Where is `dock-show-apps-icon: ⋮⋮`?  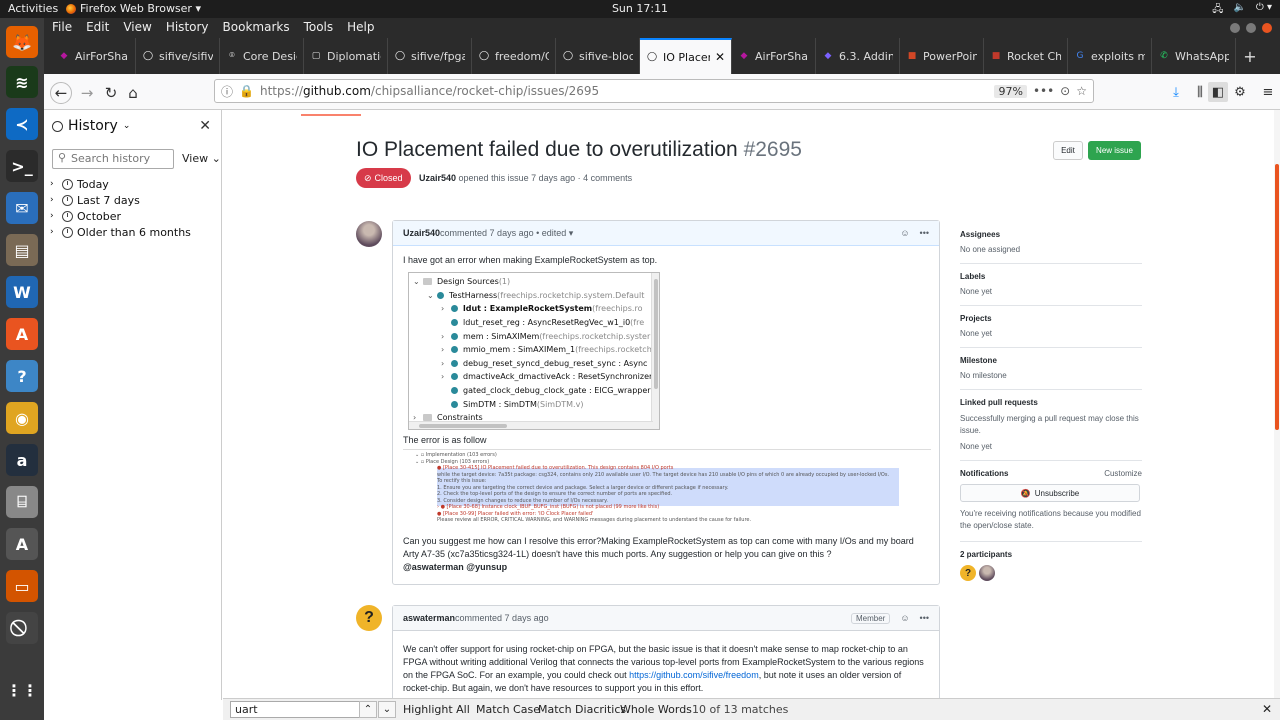 dock-show-apps-icon: ⋮⋮ is located at coordinates (22, 690).